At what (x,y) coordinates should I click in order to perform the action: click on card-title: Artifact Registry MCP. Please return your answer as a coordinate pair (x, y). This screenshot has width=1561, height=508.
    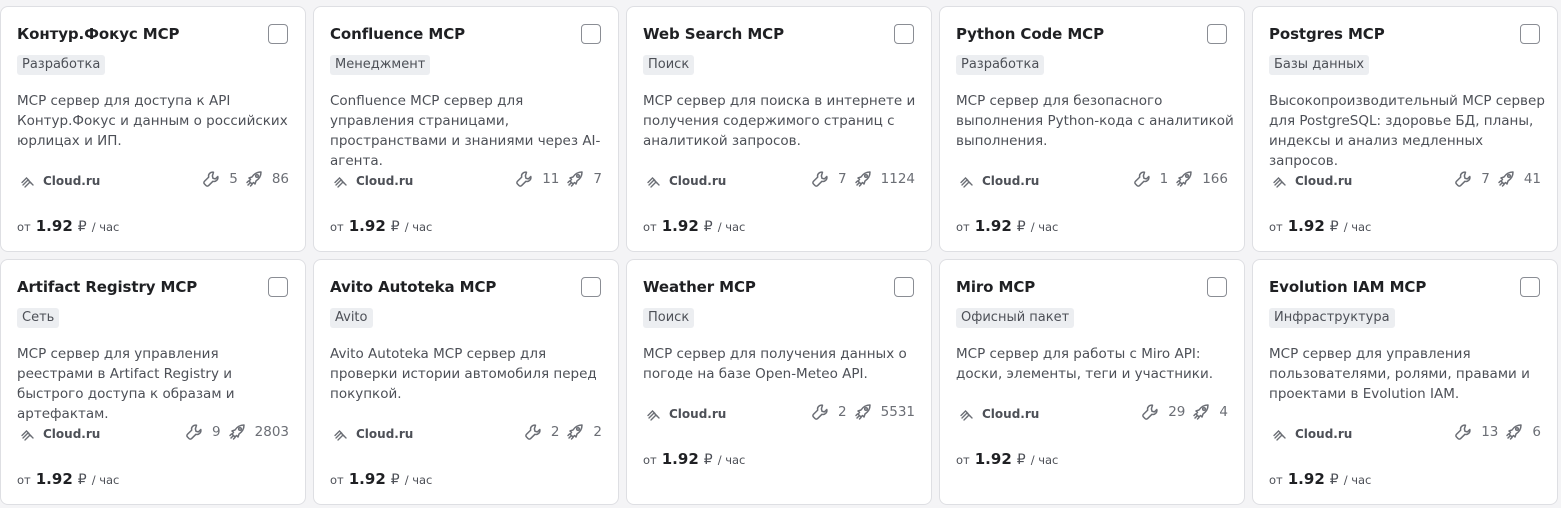
    Looking at the image, I should click on (107, 287).